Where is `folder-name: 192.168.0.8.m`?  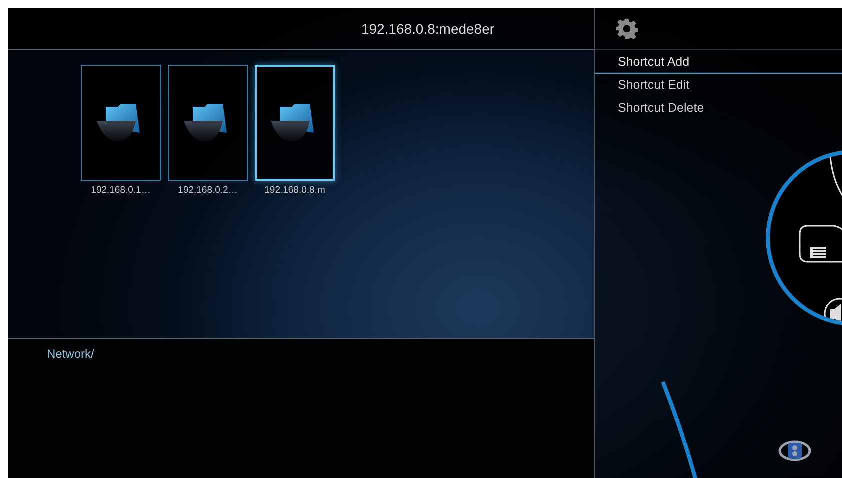
folder-name: 192.168.0.8.m is located at coordinates (295, 190).